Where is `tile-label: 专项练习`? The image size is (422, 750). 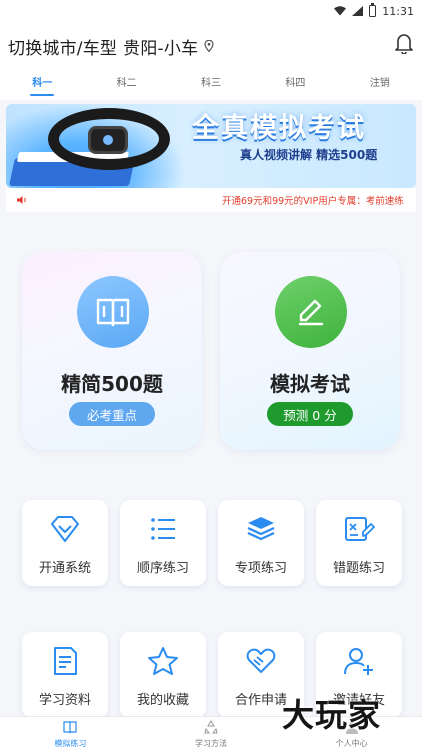
tile-label: 专项练习 is located at coordinates (260, 568).